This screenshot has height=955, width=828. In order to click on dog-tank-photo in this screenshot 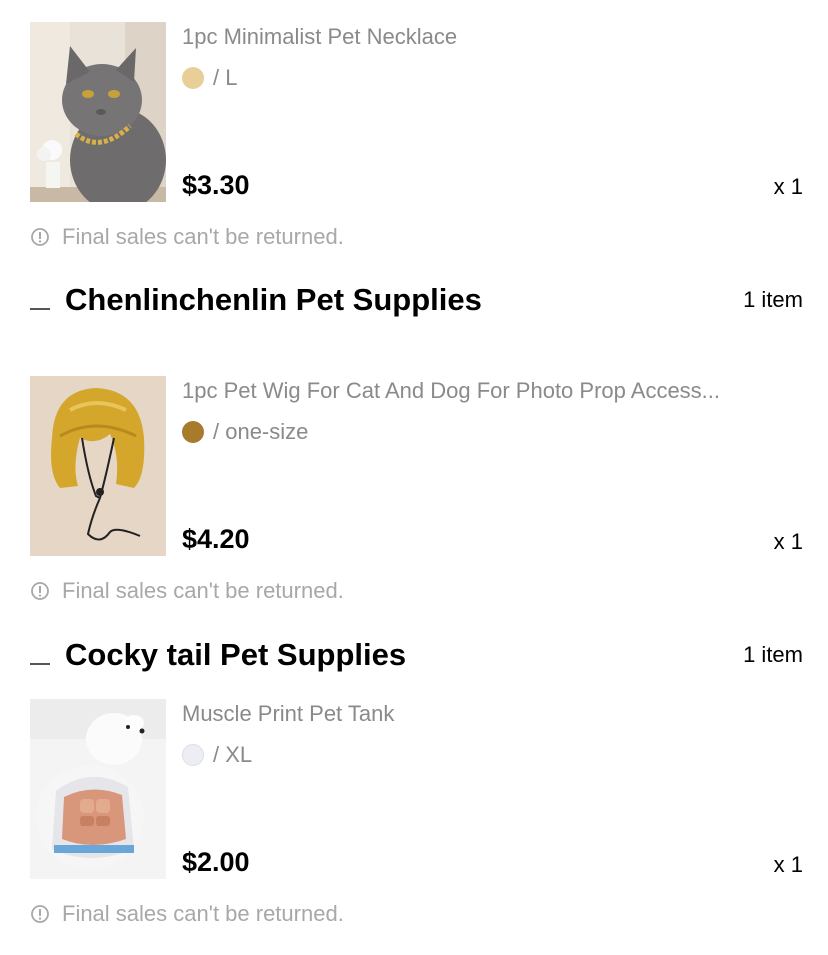, I will do `click(98, 789)`.